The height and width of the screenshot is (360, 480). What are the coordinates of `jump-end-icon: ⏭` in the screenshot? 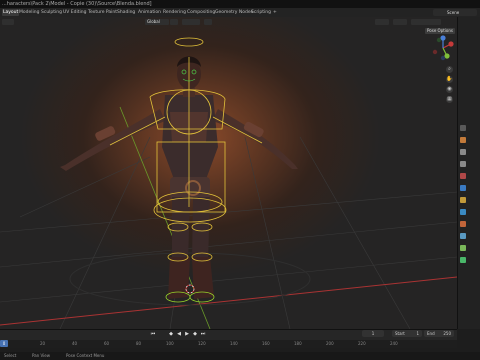 It's located at (203, 334).